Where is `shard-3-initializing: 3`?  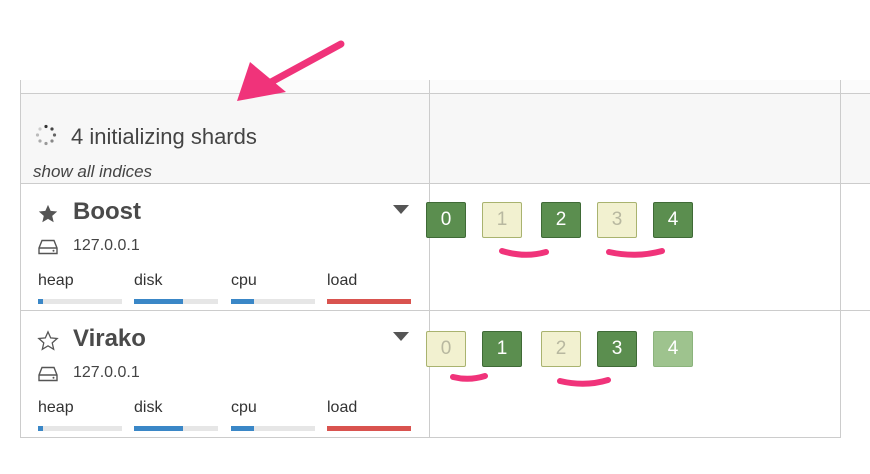
shard-3-initializing: 3 is located at coordinates (617, 220).